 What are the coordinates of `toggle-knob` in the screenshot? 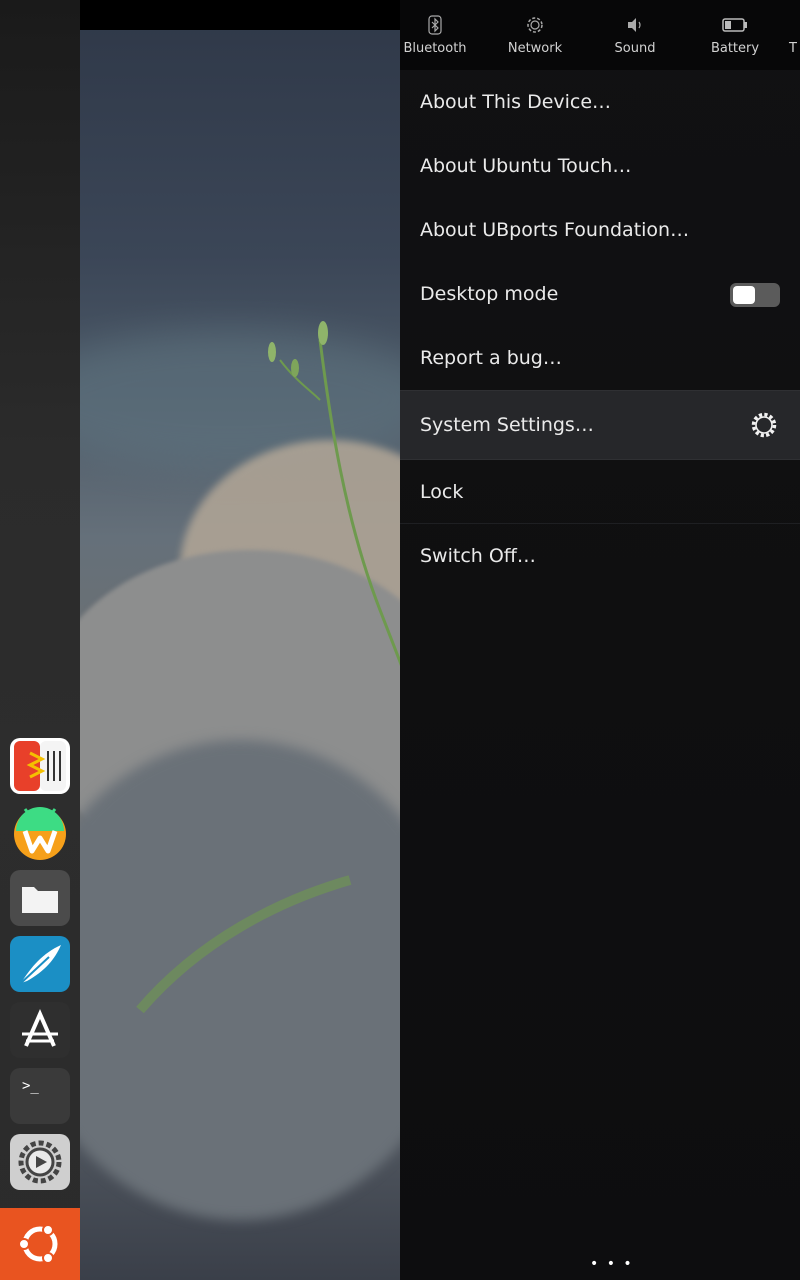 It's located at (744, 295).